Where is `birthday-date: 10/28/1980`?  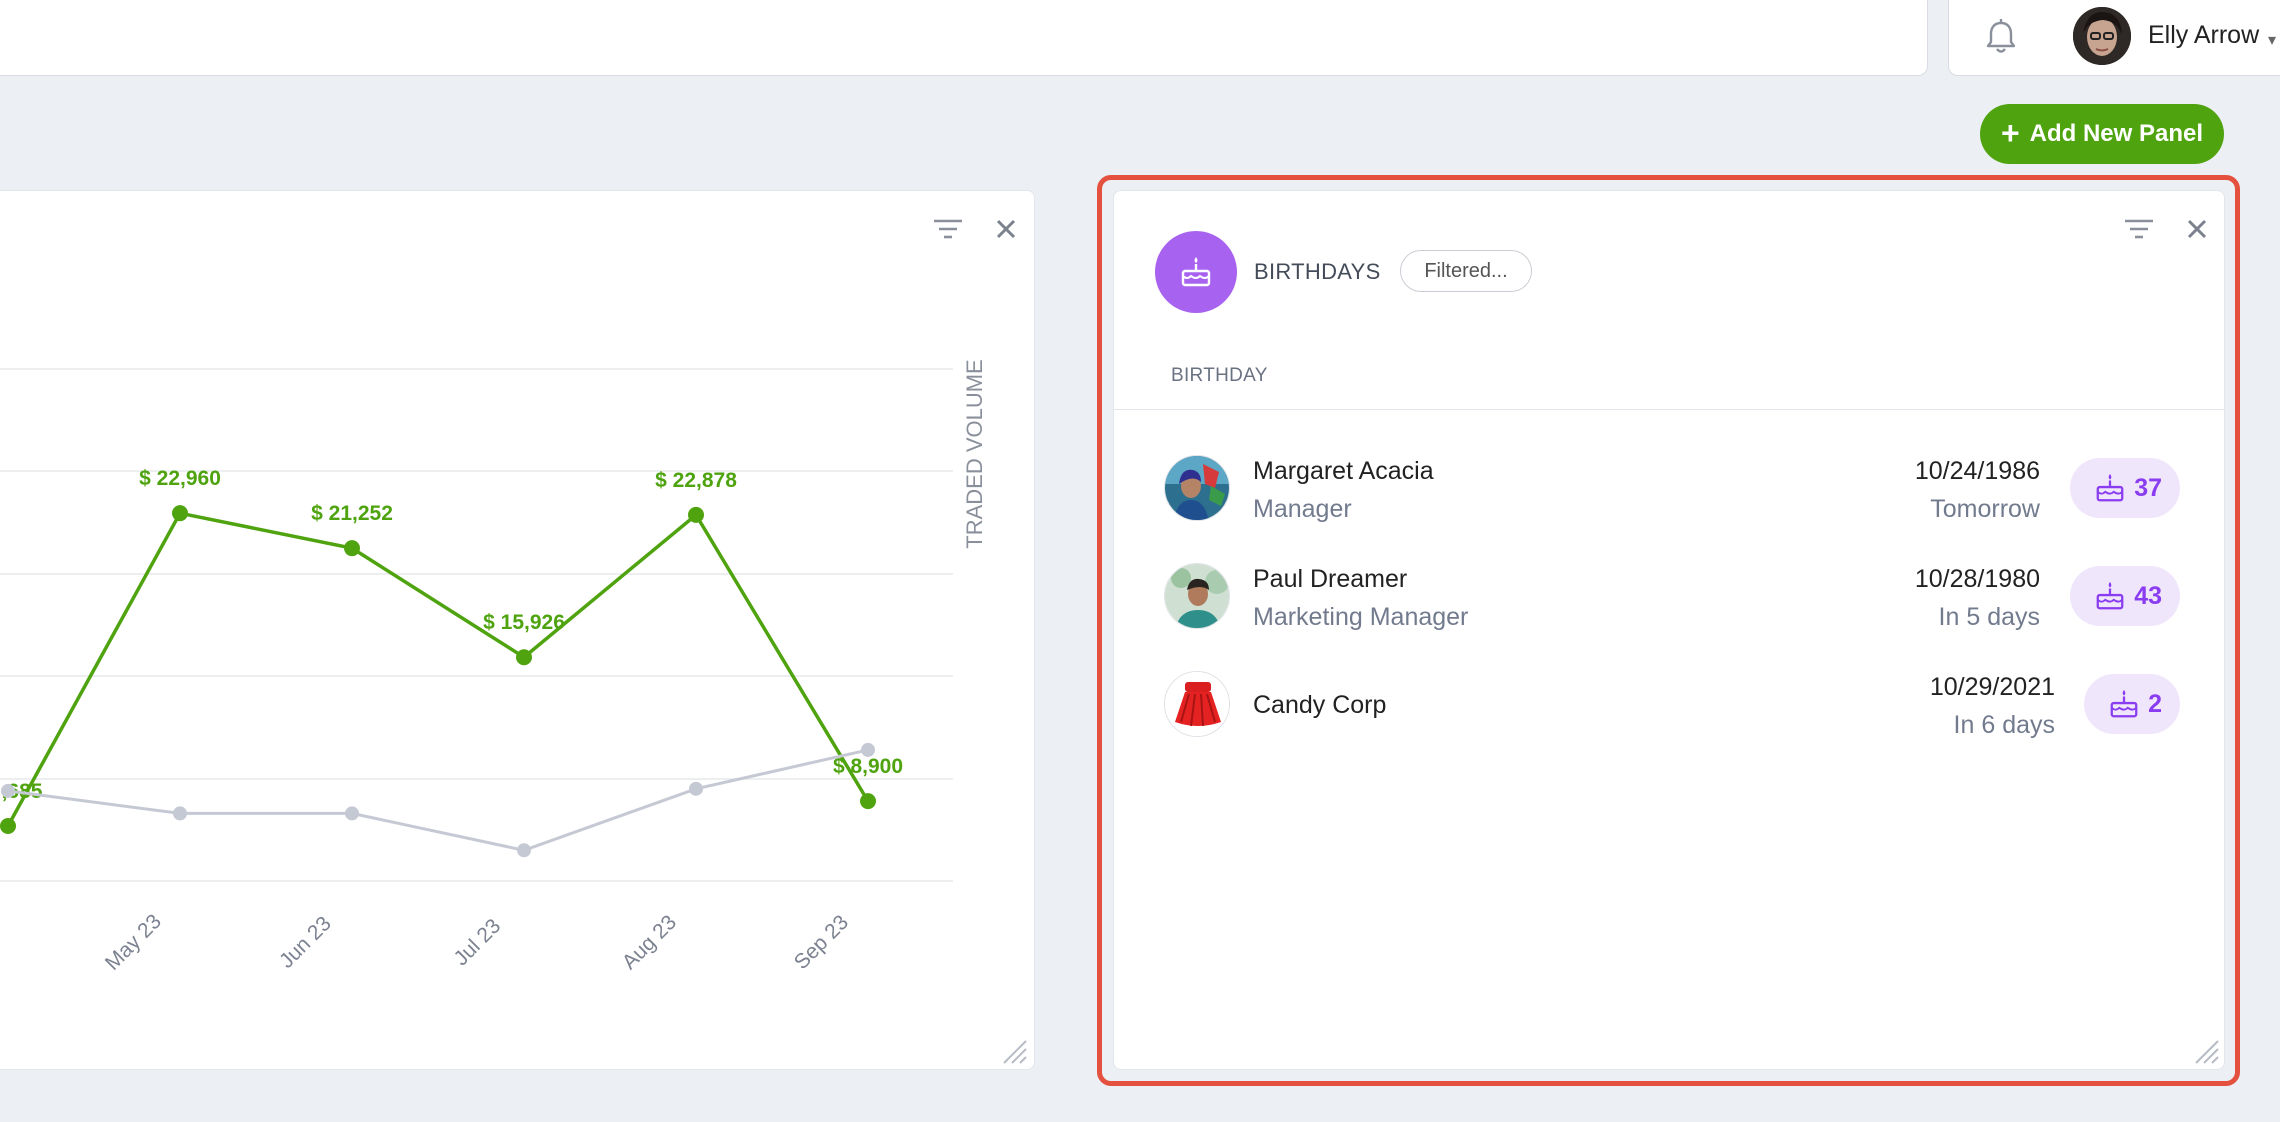 birthday-date: 10/28/1980 is located at coordinates (1977, 579).